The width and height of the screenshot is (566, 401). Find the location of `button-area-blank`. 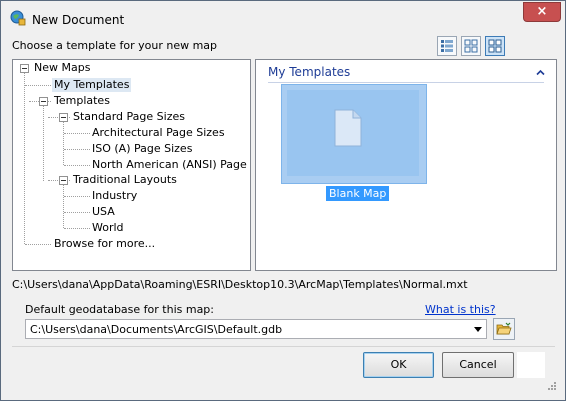

button-area-blank is located at coordinates (531, 365).